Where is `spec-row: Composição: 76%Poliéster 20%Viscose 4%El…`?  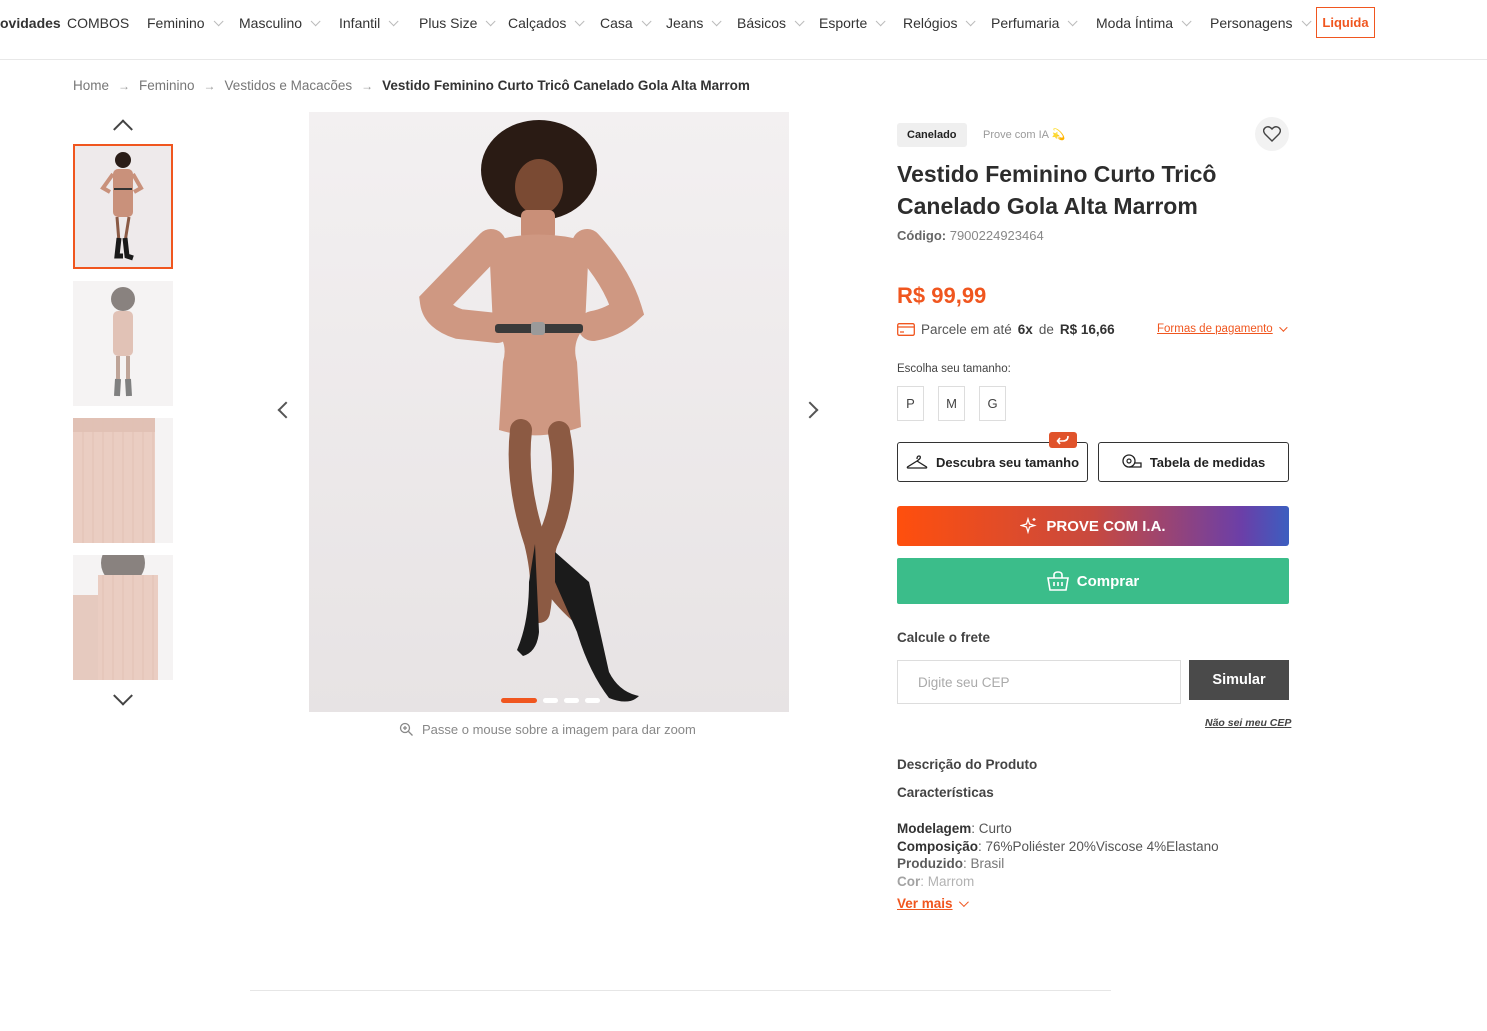
spec-row: Composição: 76%Poliéster 20%Viscose 4%El… is located at coordinates (1058, 847).